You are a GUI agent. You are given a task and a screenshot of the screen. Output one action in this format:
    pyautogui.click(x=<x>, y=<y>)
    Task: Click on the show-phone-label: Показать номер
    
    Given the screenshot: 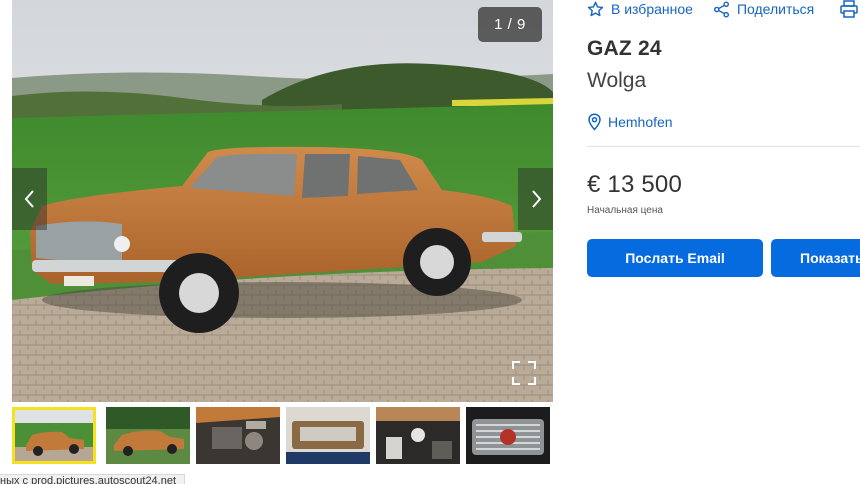 What is the action you would take?
    pyautogui.click(x=830, y=258)
    